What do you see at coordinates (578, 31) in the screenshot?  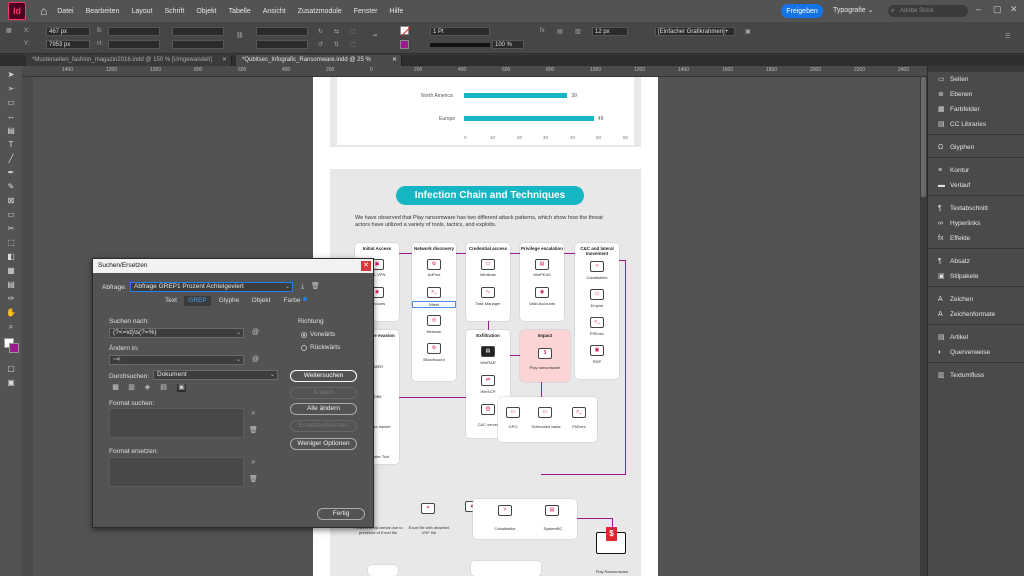 I see `wrap-icon: ▥` at bounding box center [578, 31].